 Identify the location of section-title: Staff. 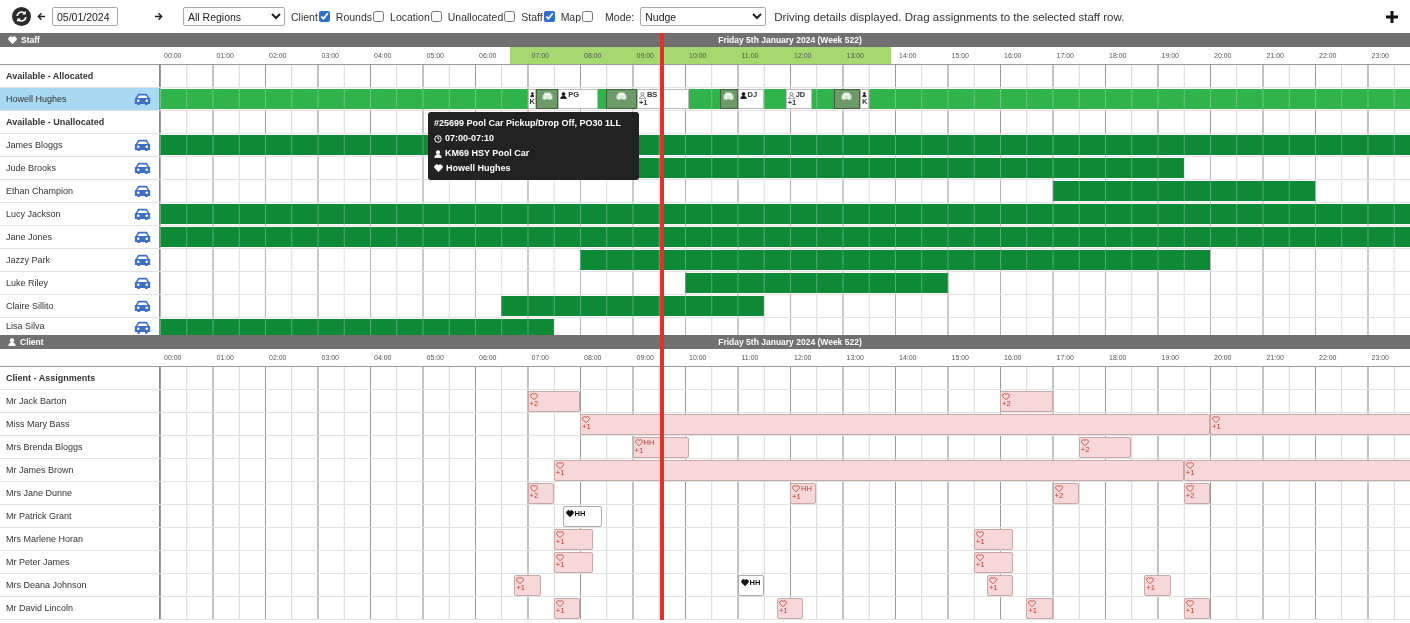
(30, 40).